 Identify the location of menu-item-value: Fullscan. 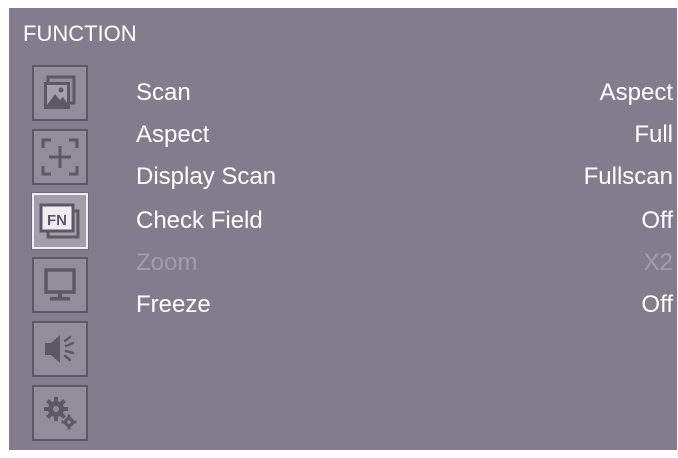
(628, 176).